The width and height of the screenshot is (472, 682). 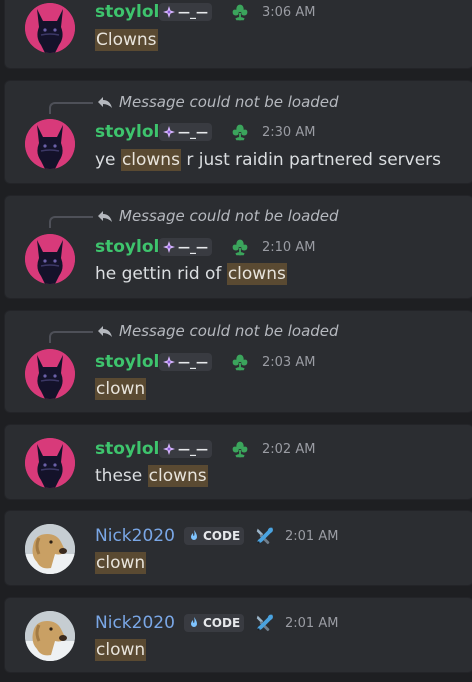 What do you see at coordinates (161, 274) in the screenshot?
I see `message-text: he gettin rid of` at bounding box center [161, 274].